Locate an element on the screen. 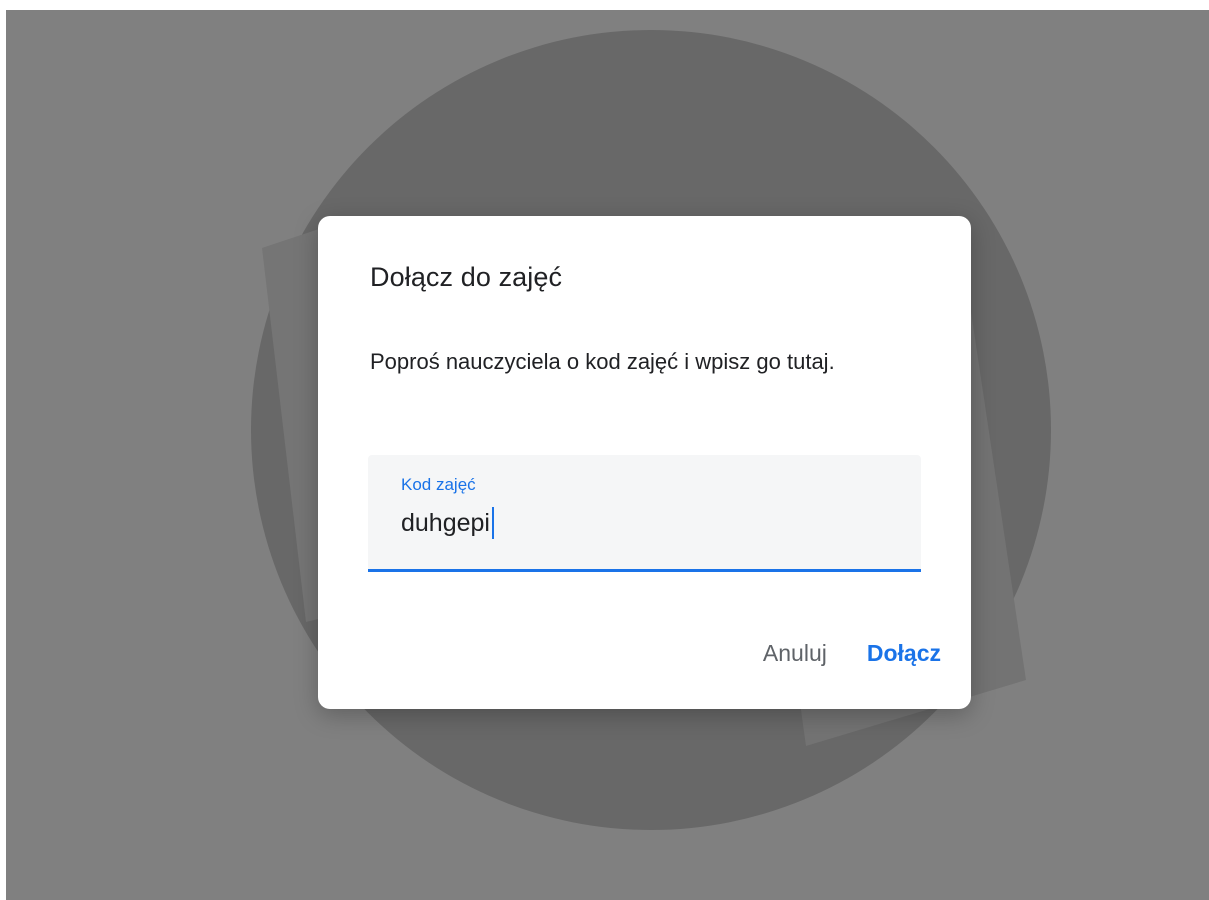 This screenshot has height=900, width=1209. class-code-field: Kod zajęć duhgepi is located at coordinates (644, 513).